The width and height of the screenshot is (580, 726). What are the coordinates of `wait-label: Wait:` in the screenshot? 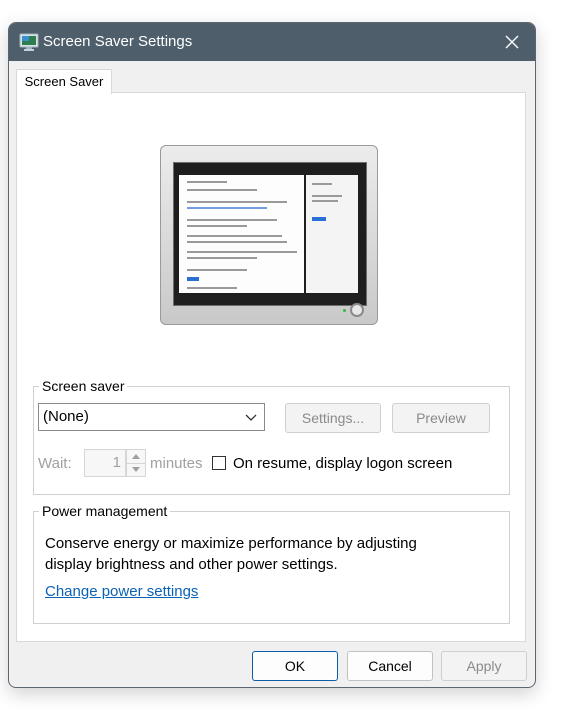 It's located at (55, 463).